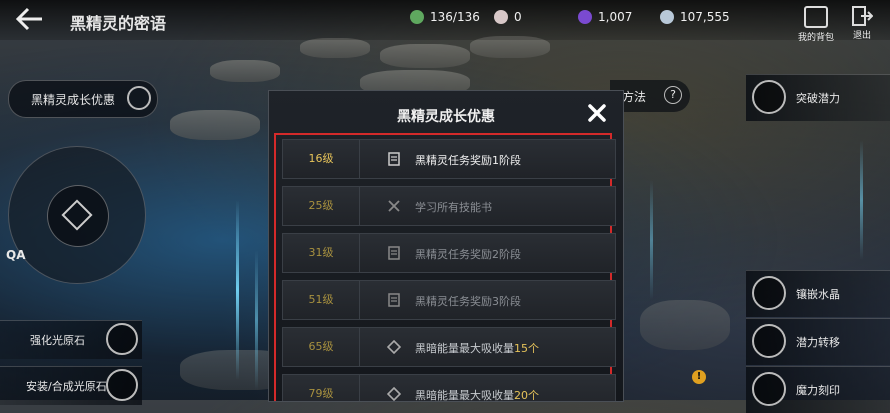 The height and width of the screenshot is (413, 890). Describe the element at coordinates (518, 17) in the screenshot. I see `resource-pearl-value: 0` at that location.